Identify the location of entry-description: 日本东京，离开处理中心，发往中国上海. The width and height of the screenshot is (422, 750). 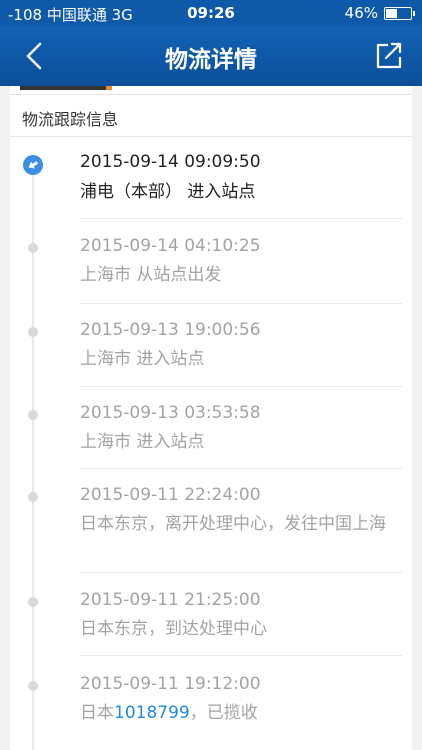
(233, 524).